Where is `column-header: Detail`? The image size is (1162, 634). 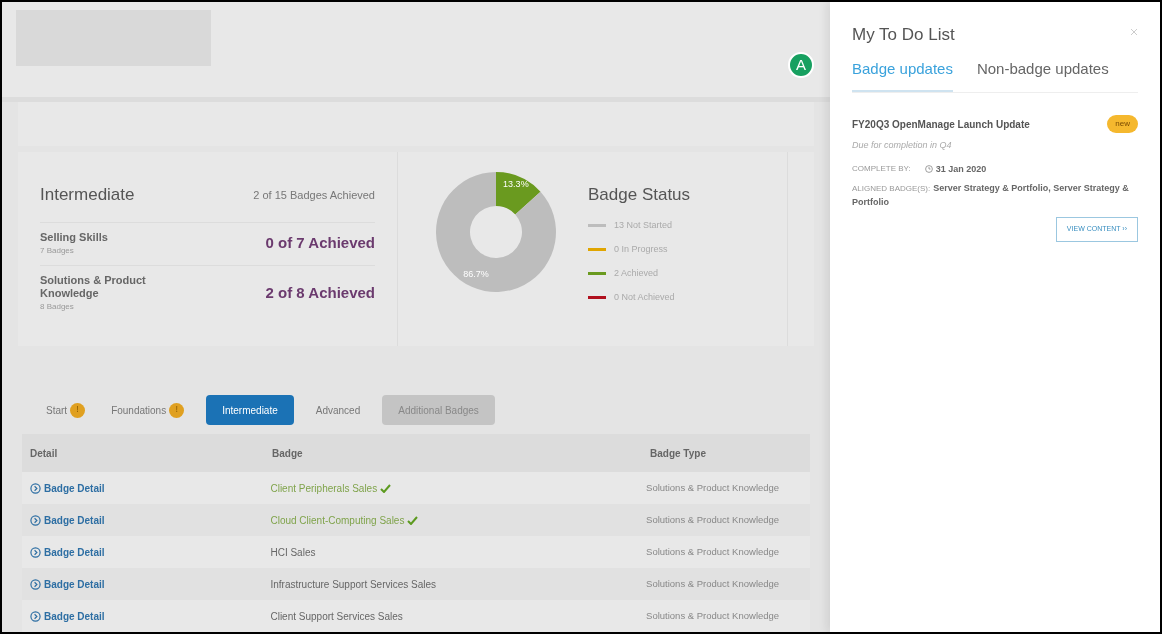 column-header: Detail is located at coordinates (44, 453).